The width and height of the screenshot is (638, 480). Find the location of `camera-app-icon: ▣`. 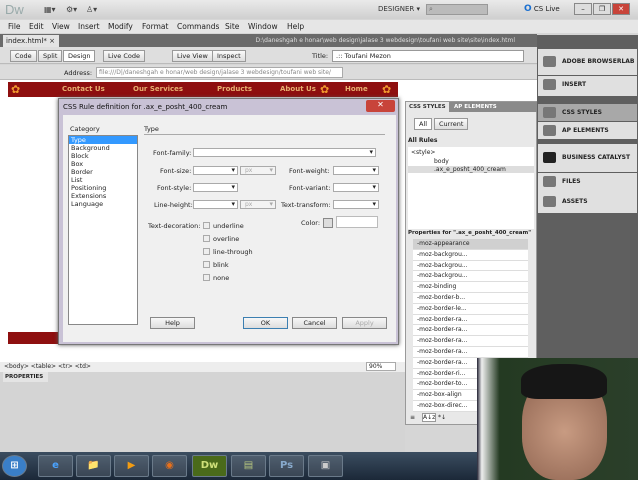

camera-app-icon: ▣ is located at coordinates (325, 466).